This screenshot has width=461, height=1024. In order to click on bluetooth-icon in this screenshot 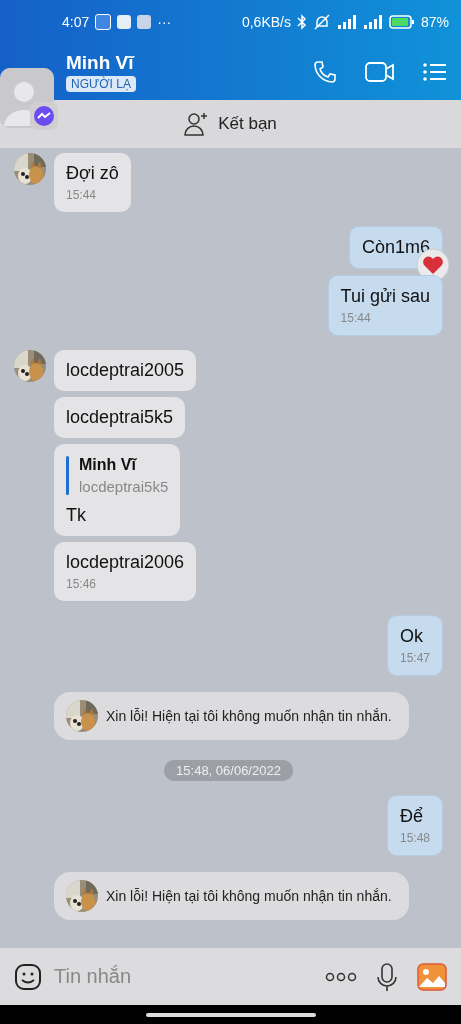, I will do `click(301, 22)`.